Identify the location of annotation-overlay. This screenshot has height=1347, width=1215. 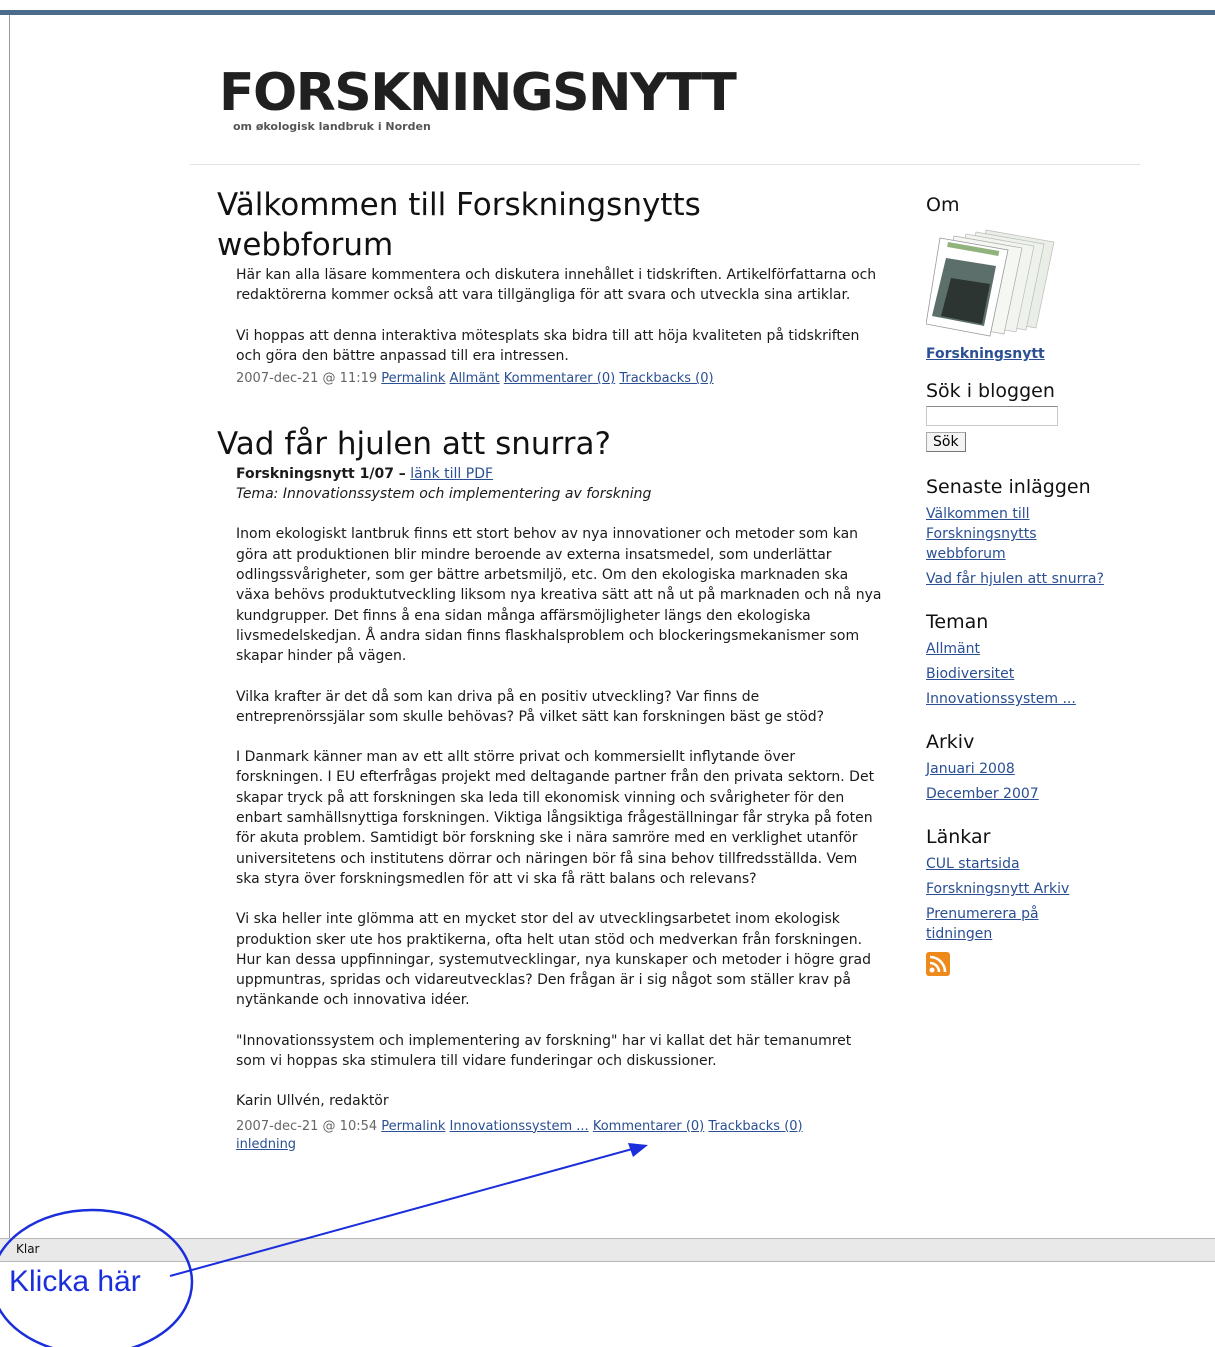
(324, 1245).